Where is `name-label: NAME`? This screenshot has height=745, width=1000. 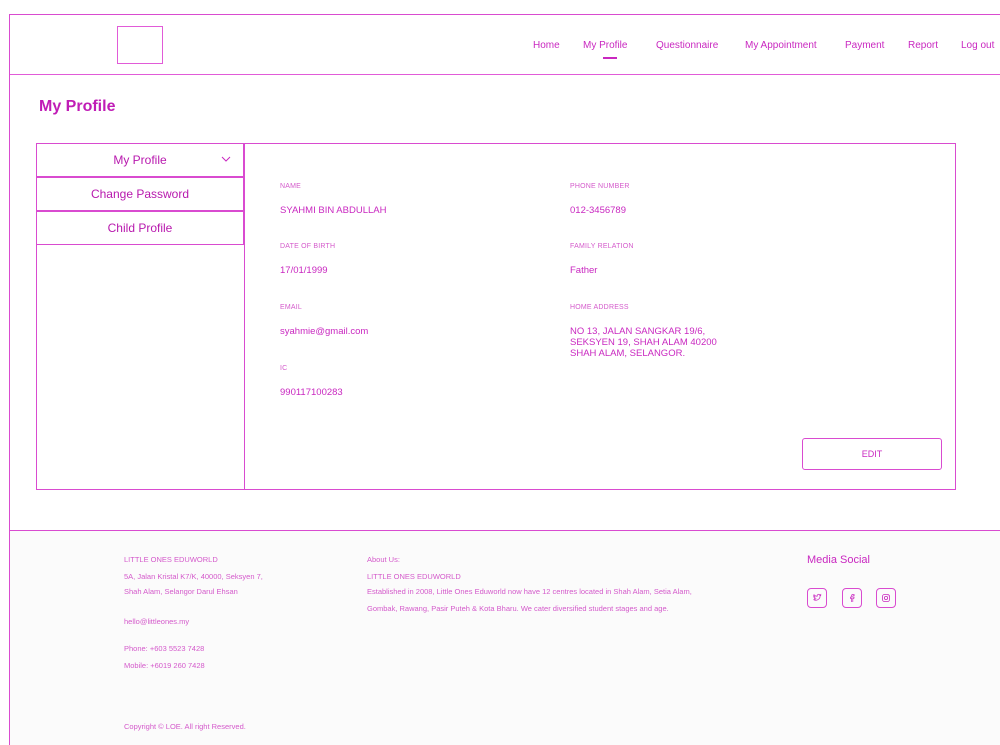 name-label: NAME is located at coordinates (291, 186).